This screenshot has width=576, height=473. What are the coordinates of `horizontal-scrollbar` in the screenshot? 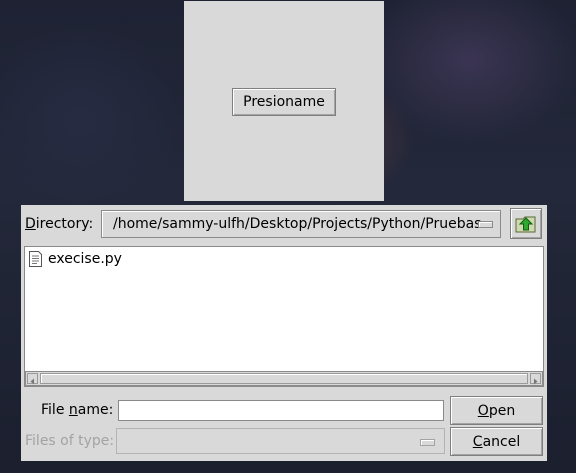 It's located at (284, 378).